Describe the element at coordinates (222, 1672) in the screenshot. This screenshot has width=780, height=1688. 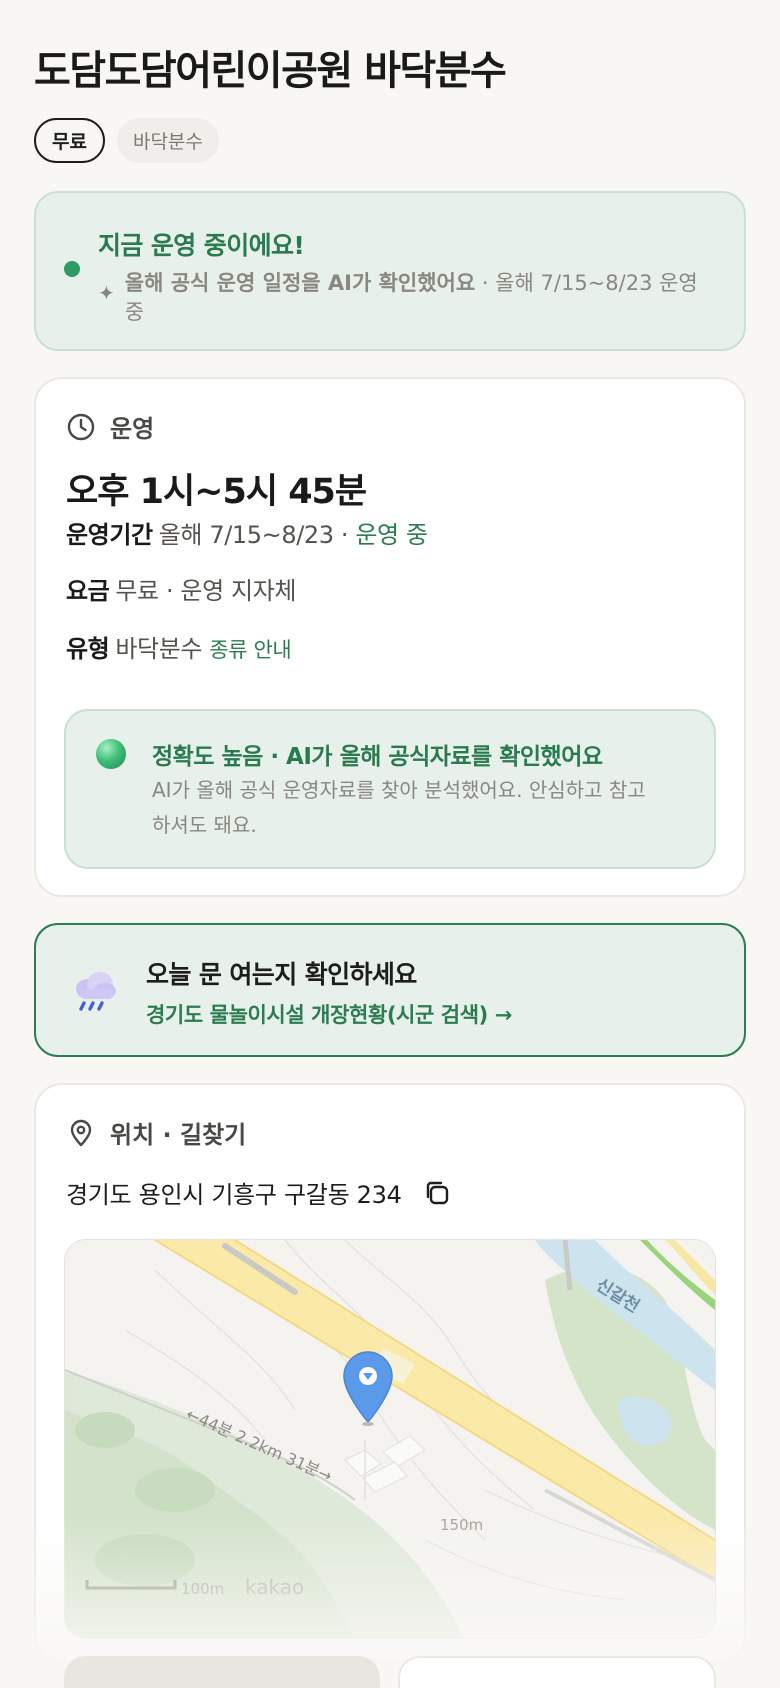
I see `bottom-card-left` at that location.